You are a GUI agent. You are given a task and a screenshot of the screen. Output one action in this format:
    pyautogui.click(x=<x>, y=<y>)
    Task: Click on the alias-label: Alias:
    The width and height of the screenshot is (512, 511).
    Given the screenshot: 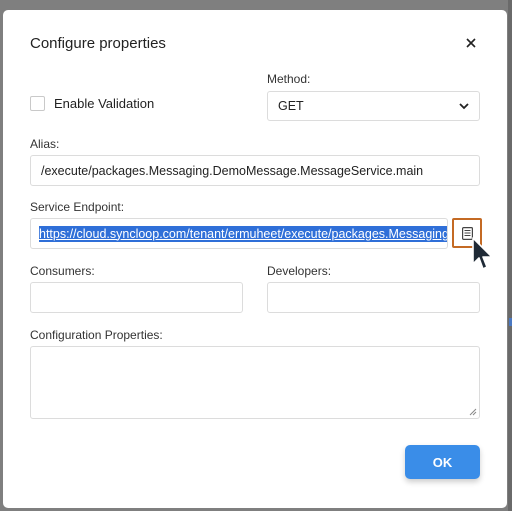 What is the action you would take?
    pyautogui.click(x=45, y=144)
    